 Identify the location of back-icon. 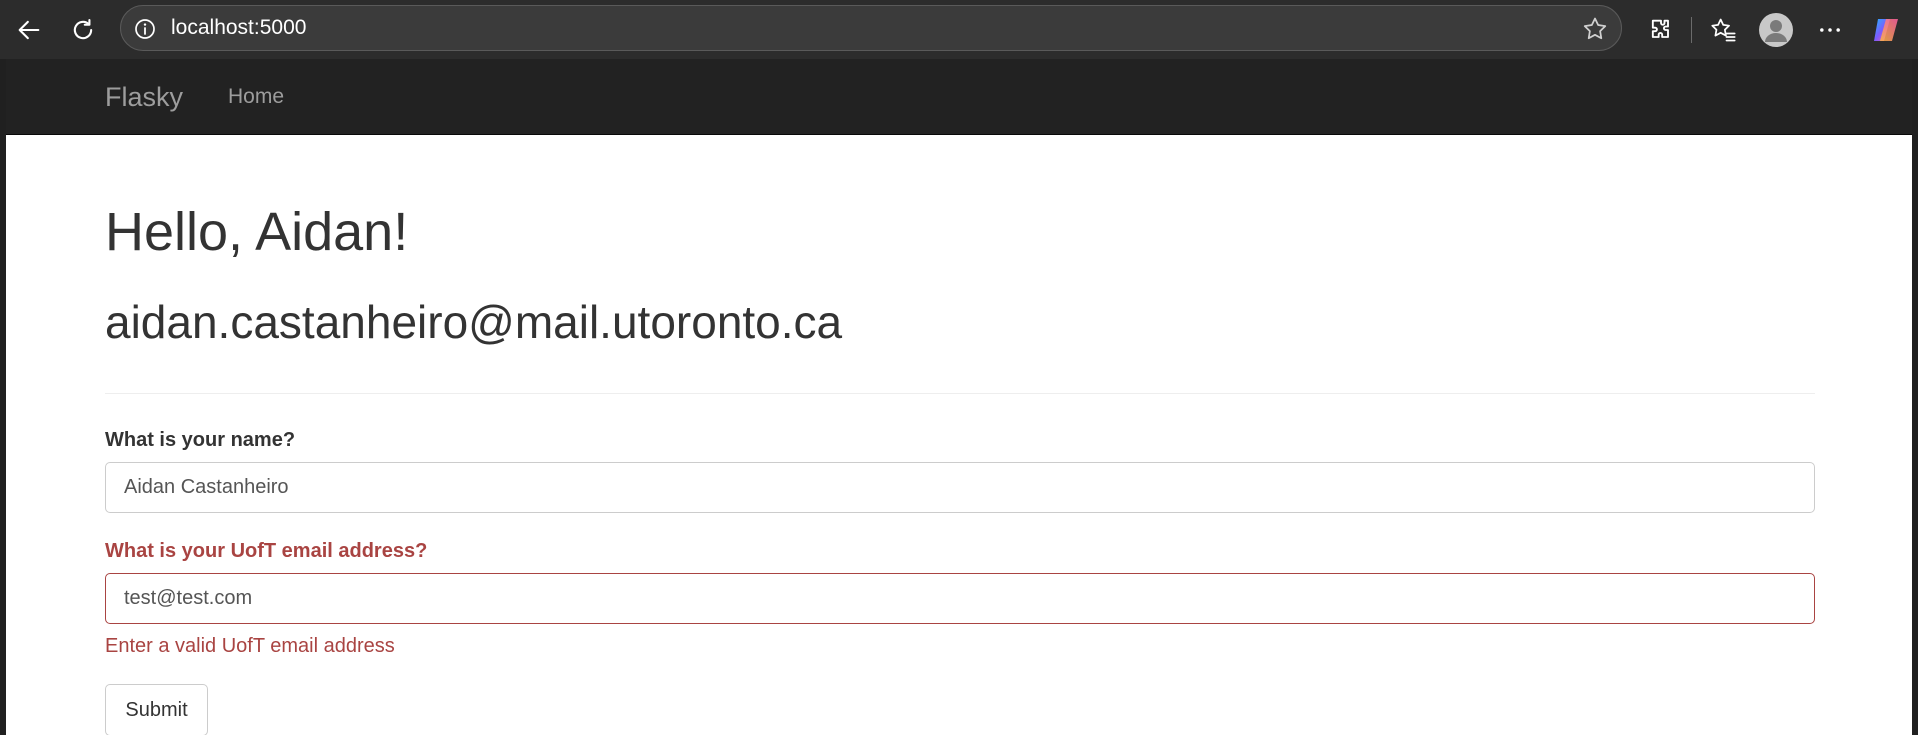
(29, 30).